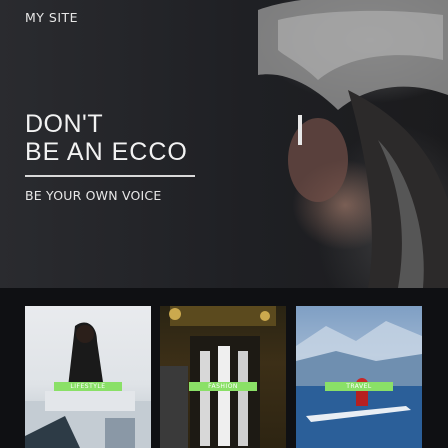 This screenshot has width=448, height=448. I want to click on lifestyle-image, so click(88, 385).